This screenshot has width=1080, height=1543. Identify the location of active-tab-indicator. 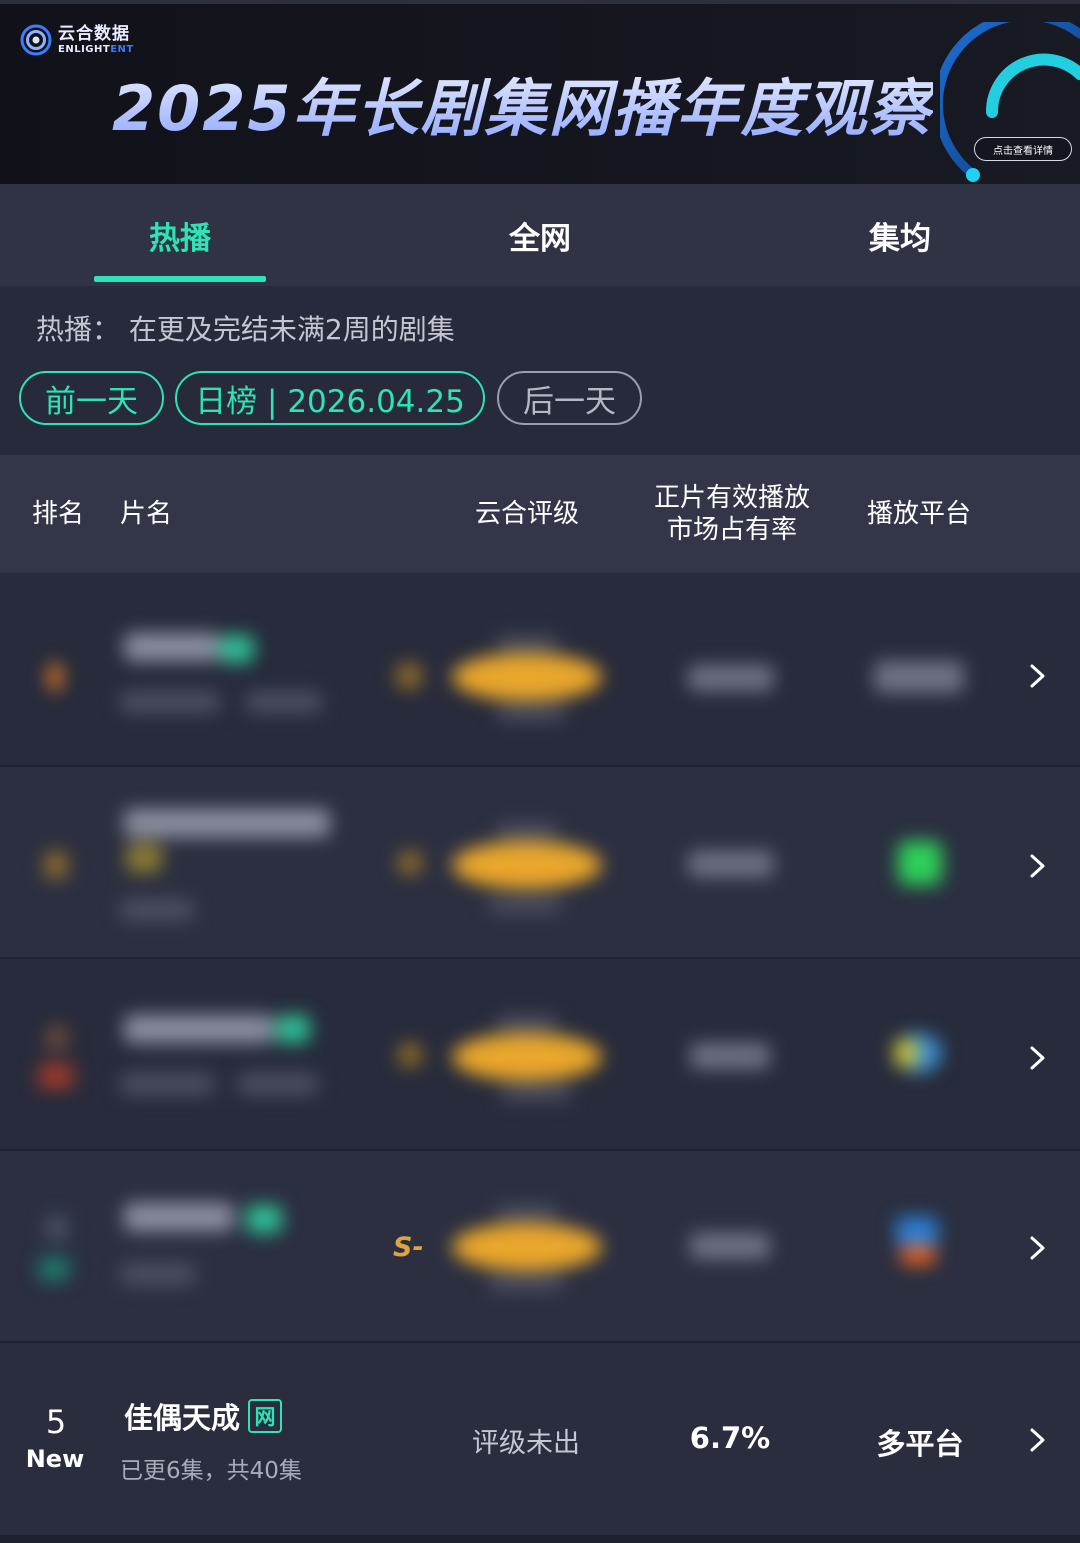
(180, 279).